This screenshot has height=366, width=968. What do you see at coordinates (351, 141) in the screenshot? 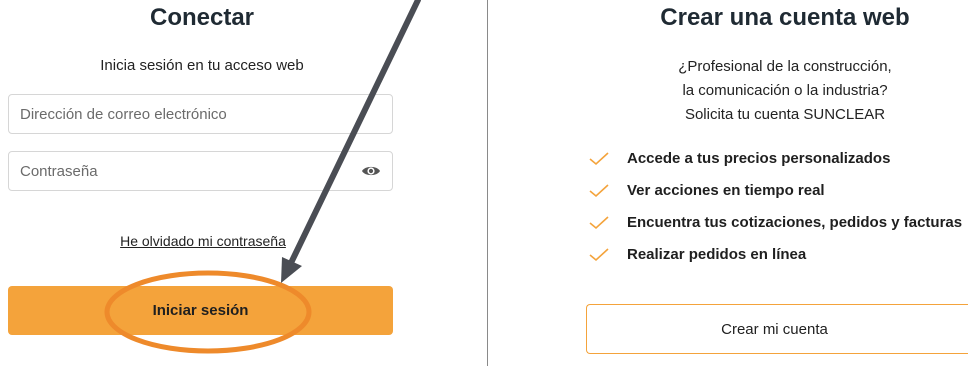
I see `arrow-icon` at bounding box center [351, 141].